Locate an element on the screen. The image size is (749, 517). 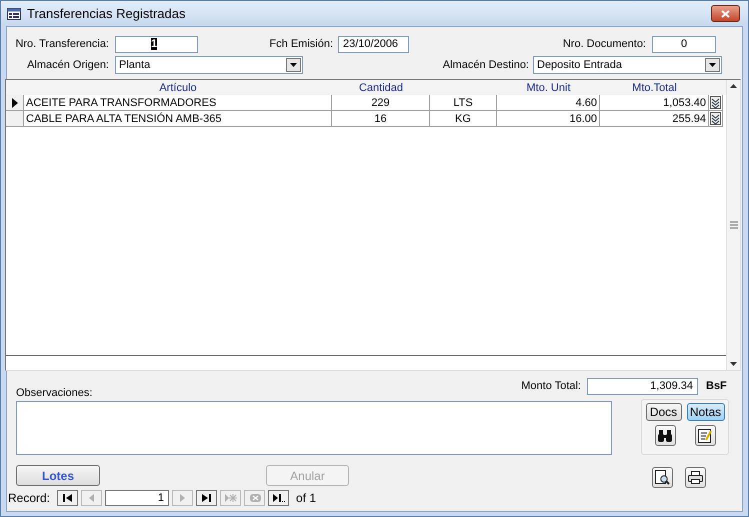
field-label: Nro. Transferencia: is located at coordinates (61, 44).